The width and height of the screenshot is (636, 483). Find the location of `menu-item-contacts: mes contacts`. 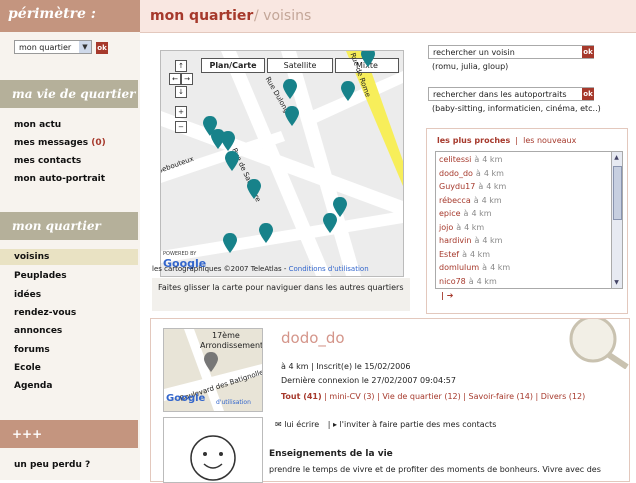

menu-item-contacts: mes contacts is located at coordinates (47, 161).